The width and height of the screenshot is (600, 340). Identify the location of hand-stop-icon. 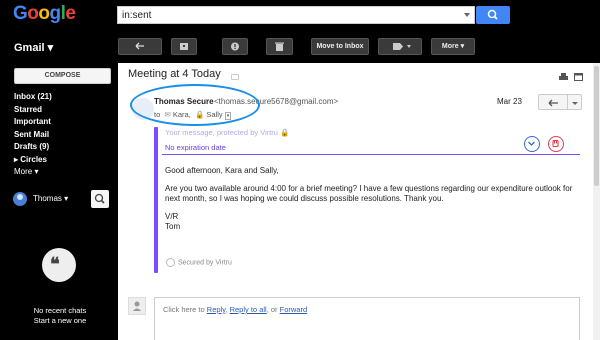
(555, 143).